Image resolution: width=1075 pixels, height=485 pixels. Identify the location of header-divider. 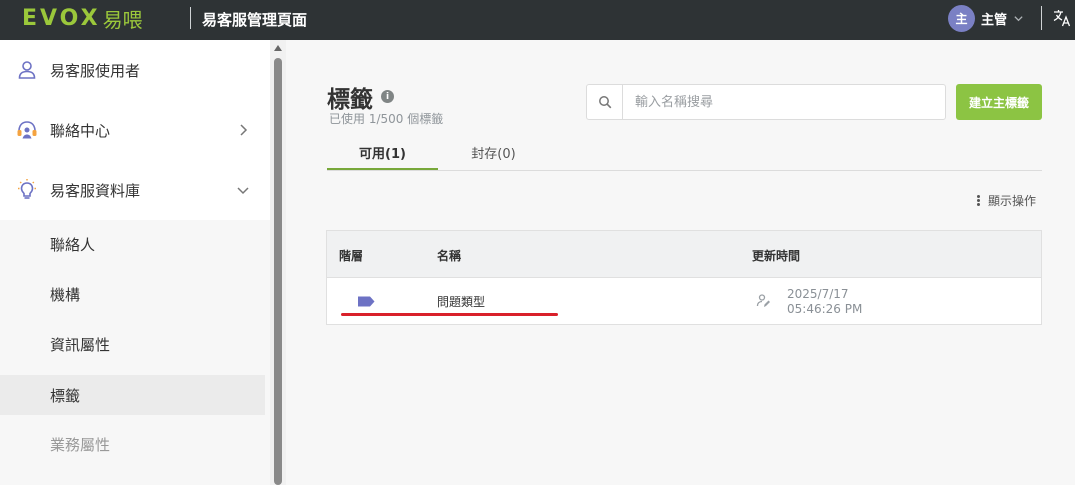
(190, 18).